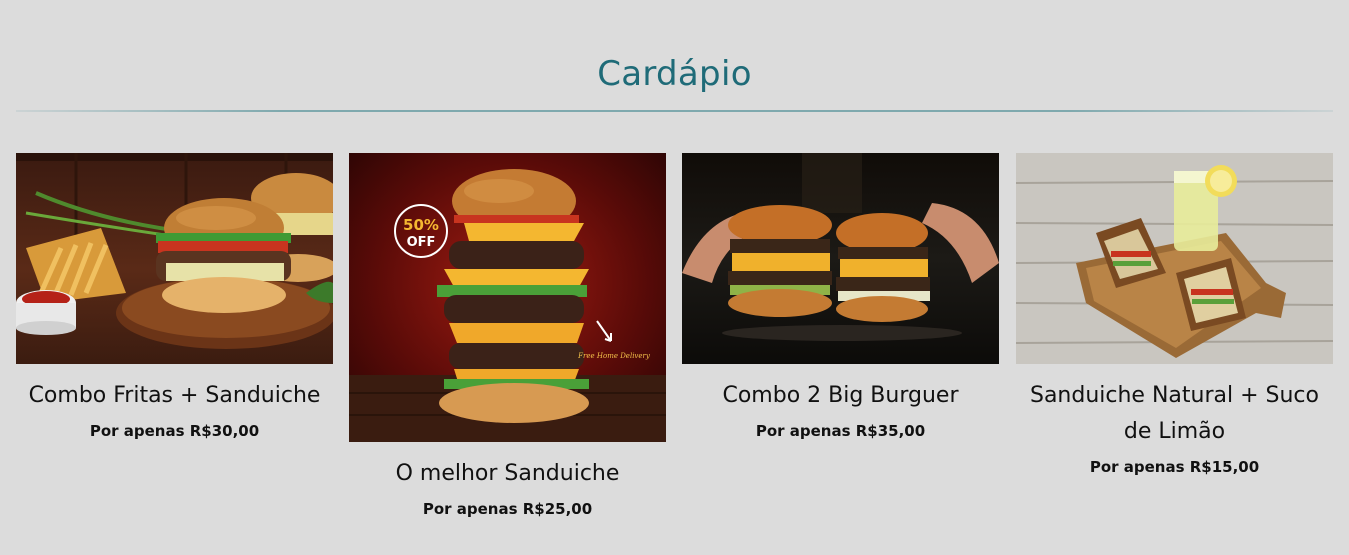 The image size is (1349, 555). What do you see at coordinates (421, 242) in the screenshot?
I see `promo-badge-off: OFF` at bounding box center [421, 242].